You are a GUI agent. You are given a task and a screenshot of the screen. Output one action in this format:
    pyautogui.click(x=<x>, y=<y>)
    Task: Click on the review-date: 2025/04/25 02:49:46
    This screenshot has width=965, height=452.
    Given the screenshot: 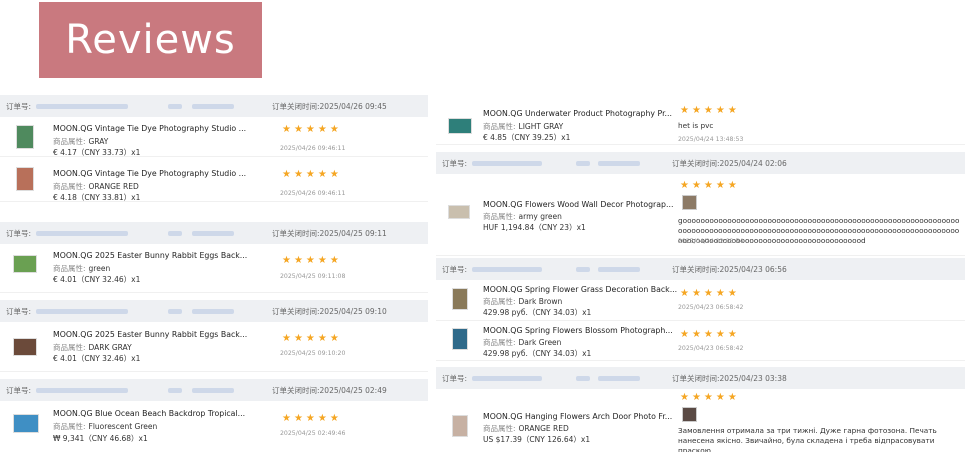 What is the action you would take?
    pyautogui.click(x=313, y=433)
    